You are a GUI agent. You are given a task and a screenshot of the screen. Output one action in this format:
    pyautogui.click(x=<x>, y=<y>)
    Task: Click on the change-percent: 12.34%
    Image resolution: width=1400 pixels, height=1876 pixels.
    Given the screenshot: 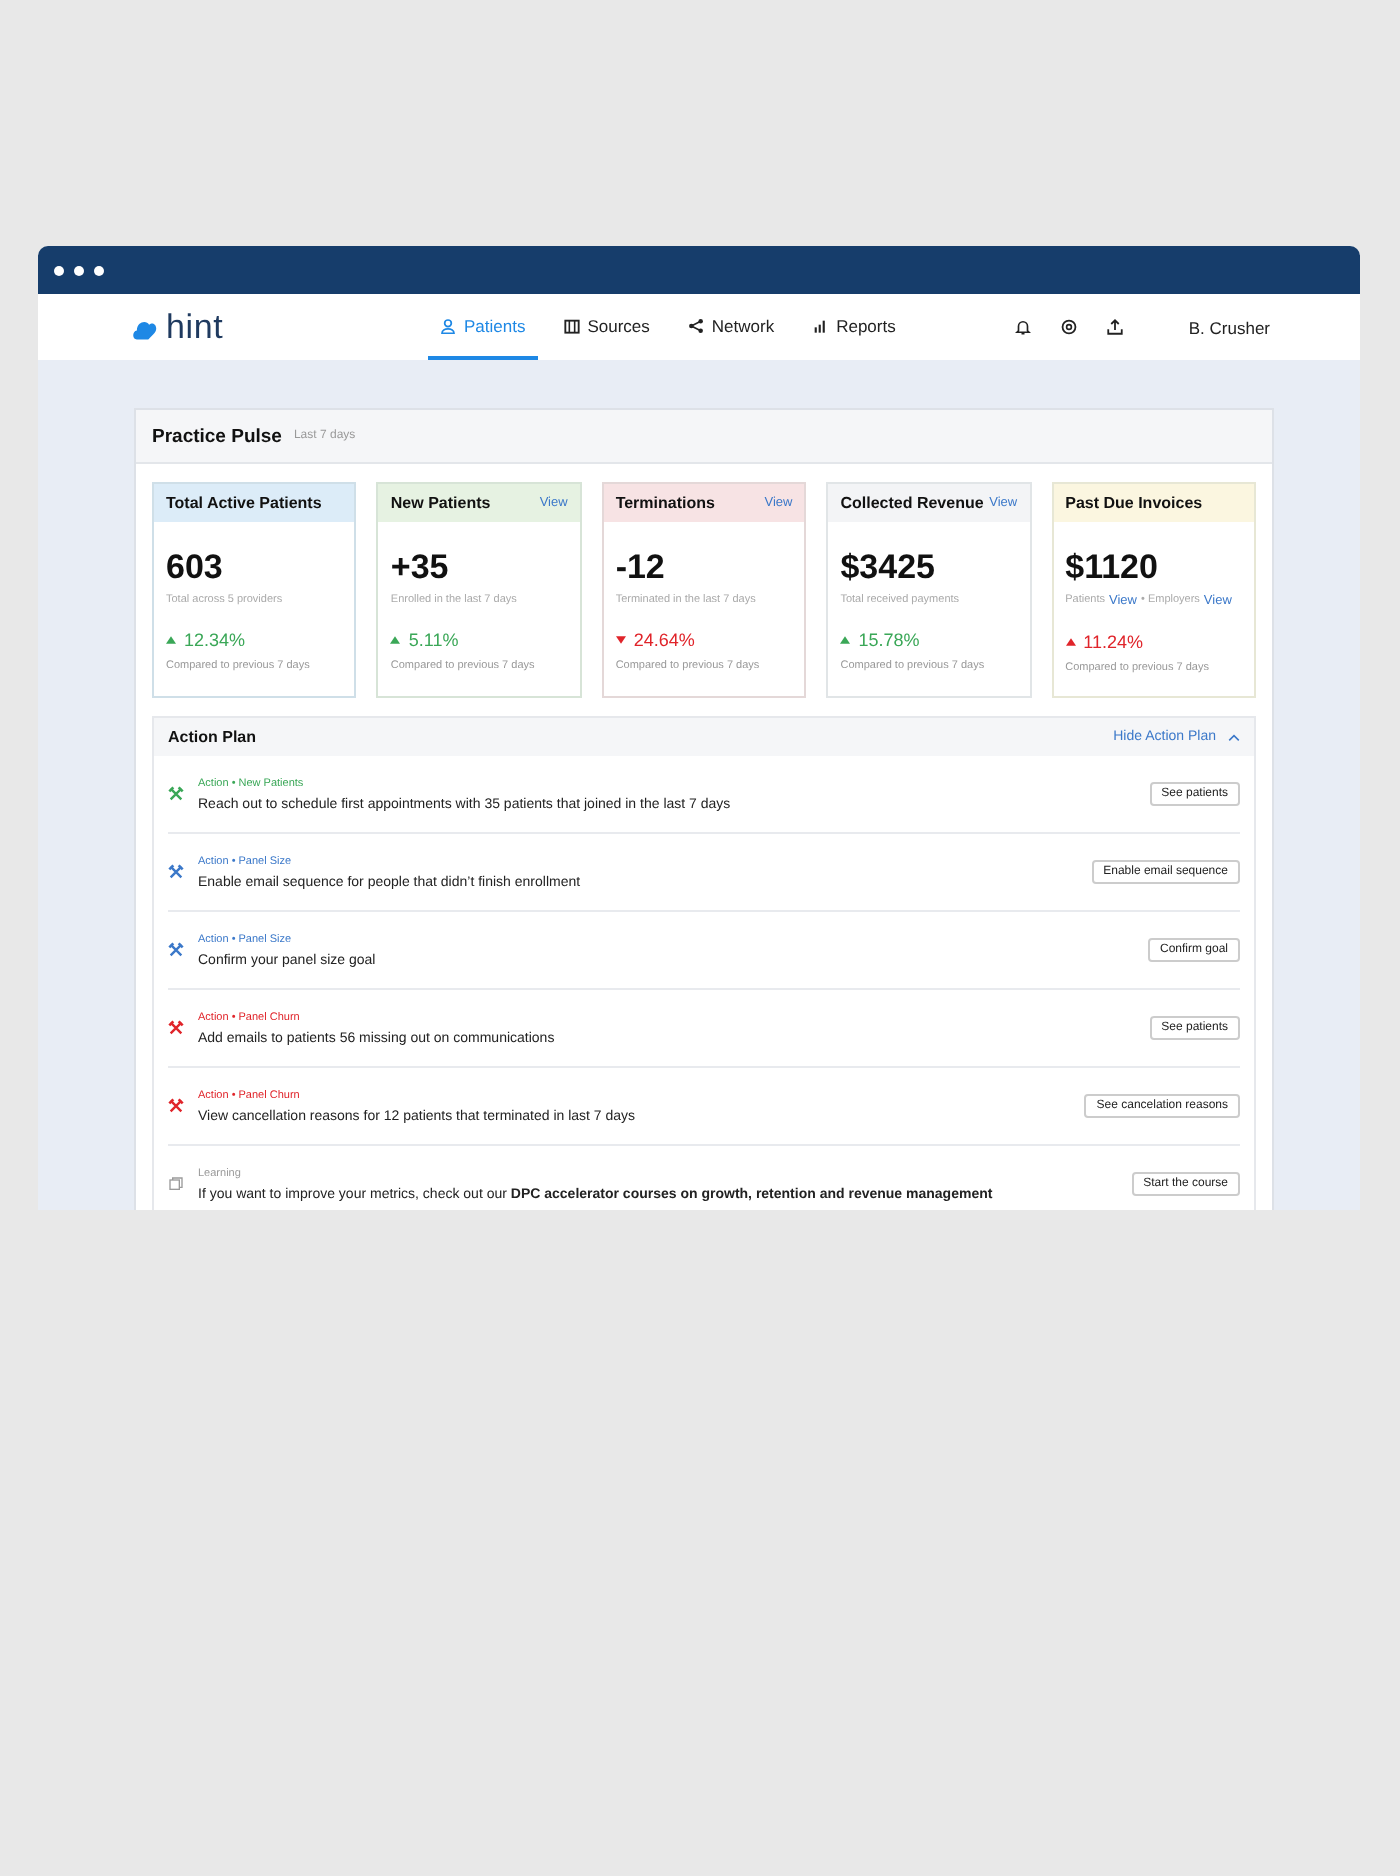 What is the action you would take?
    pyautogui.click(x=215, y=640)
    